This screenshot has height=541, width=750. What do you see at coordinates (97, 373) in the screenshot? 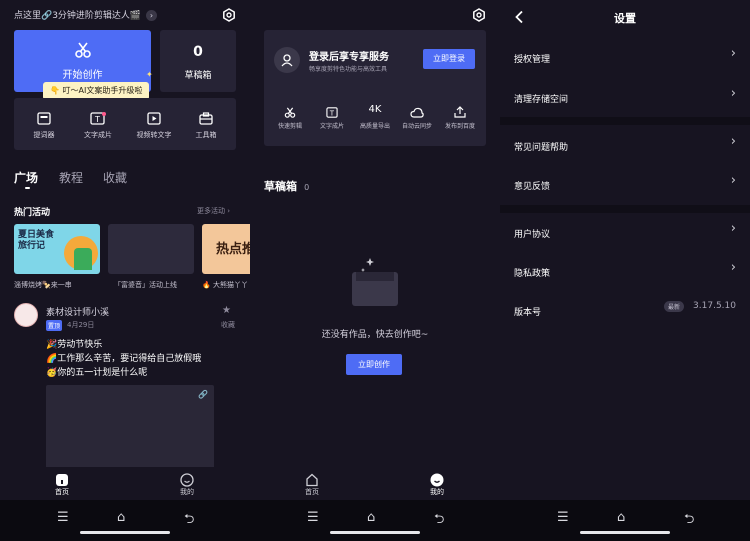
I see `post-line: 🥳你的五一计划是什么呢` at bounding box center [97, 373].